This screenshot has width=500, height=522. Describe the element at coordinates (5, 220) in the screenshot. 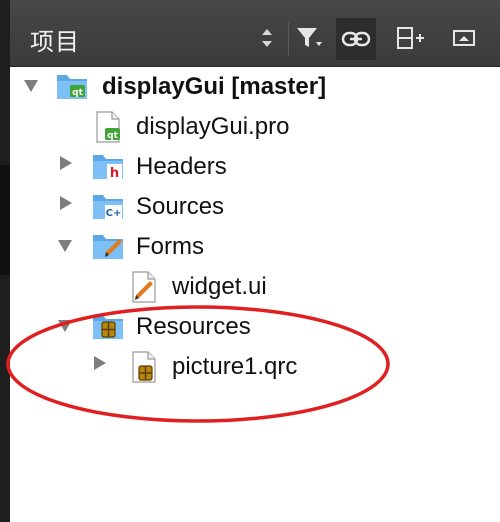

I see `left-edge-segment` at that location.